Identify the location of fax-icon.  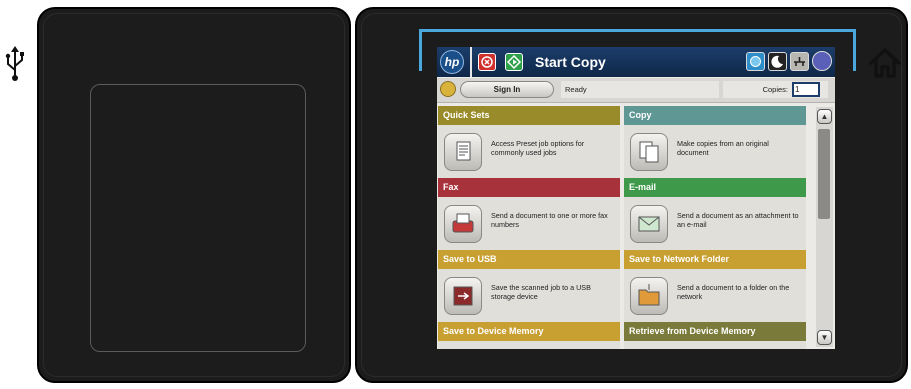
(463, 224).